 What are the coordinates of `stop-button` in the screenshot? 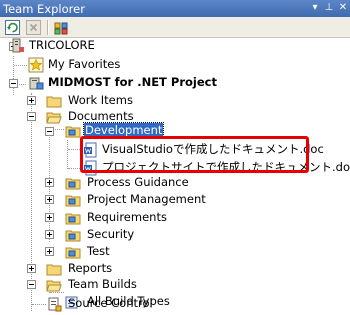 It's located at (33, 27).